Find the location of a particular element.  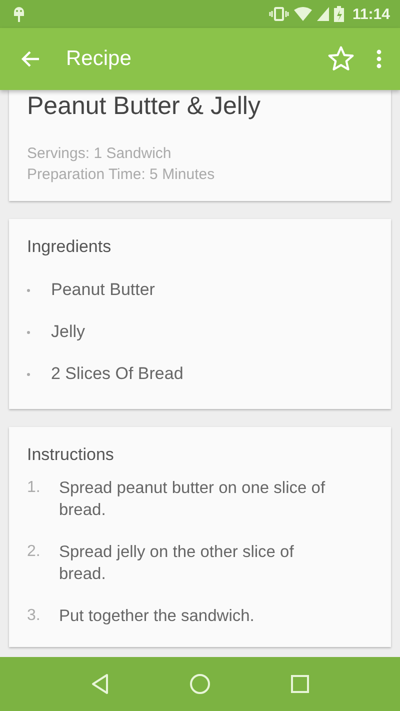

circle-icon is located at coordinates (199, 684).